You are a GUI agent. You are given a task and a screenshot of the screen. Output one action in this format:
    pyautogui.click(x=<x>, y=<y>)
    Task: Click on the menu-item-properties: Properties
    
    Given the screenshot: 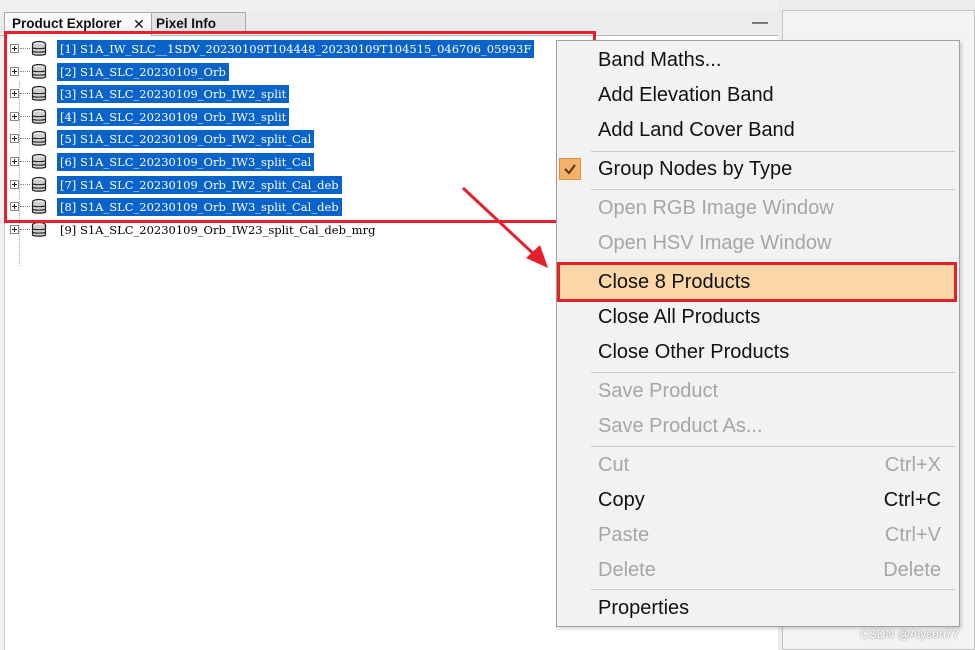 What is the action you would take?
    pyautogui.click(x=757, y=608)
    